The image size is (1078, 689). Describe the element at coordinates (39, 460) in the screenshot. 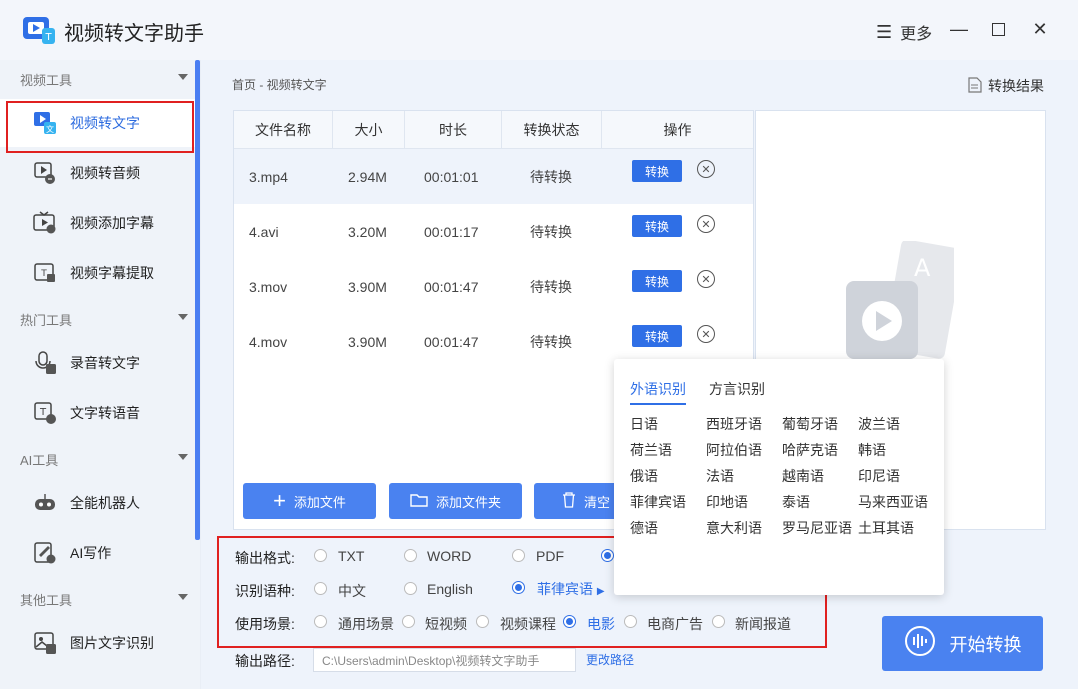

I see `section-ai-tools: AI工具` at that location.